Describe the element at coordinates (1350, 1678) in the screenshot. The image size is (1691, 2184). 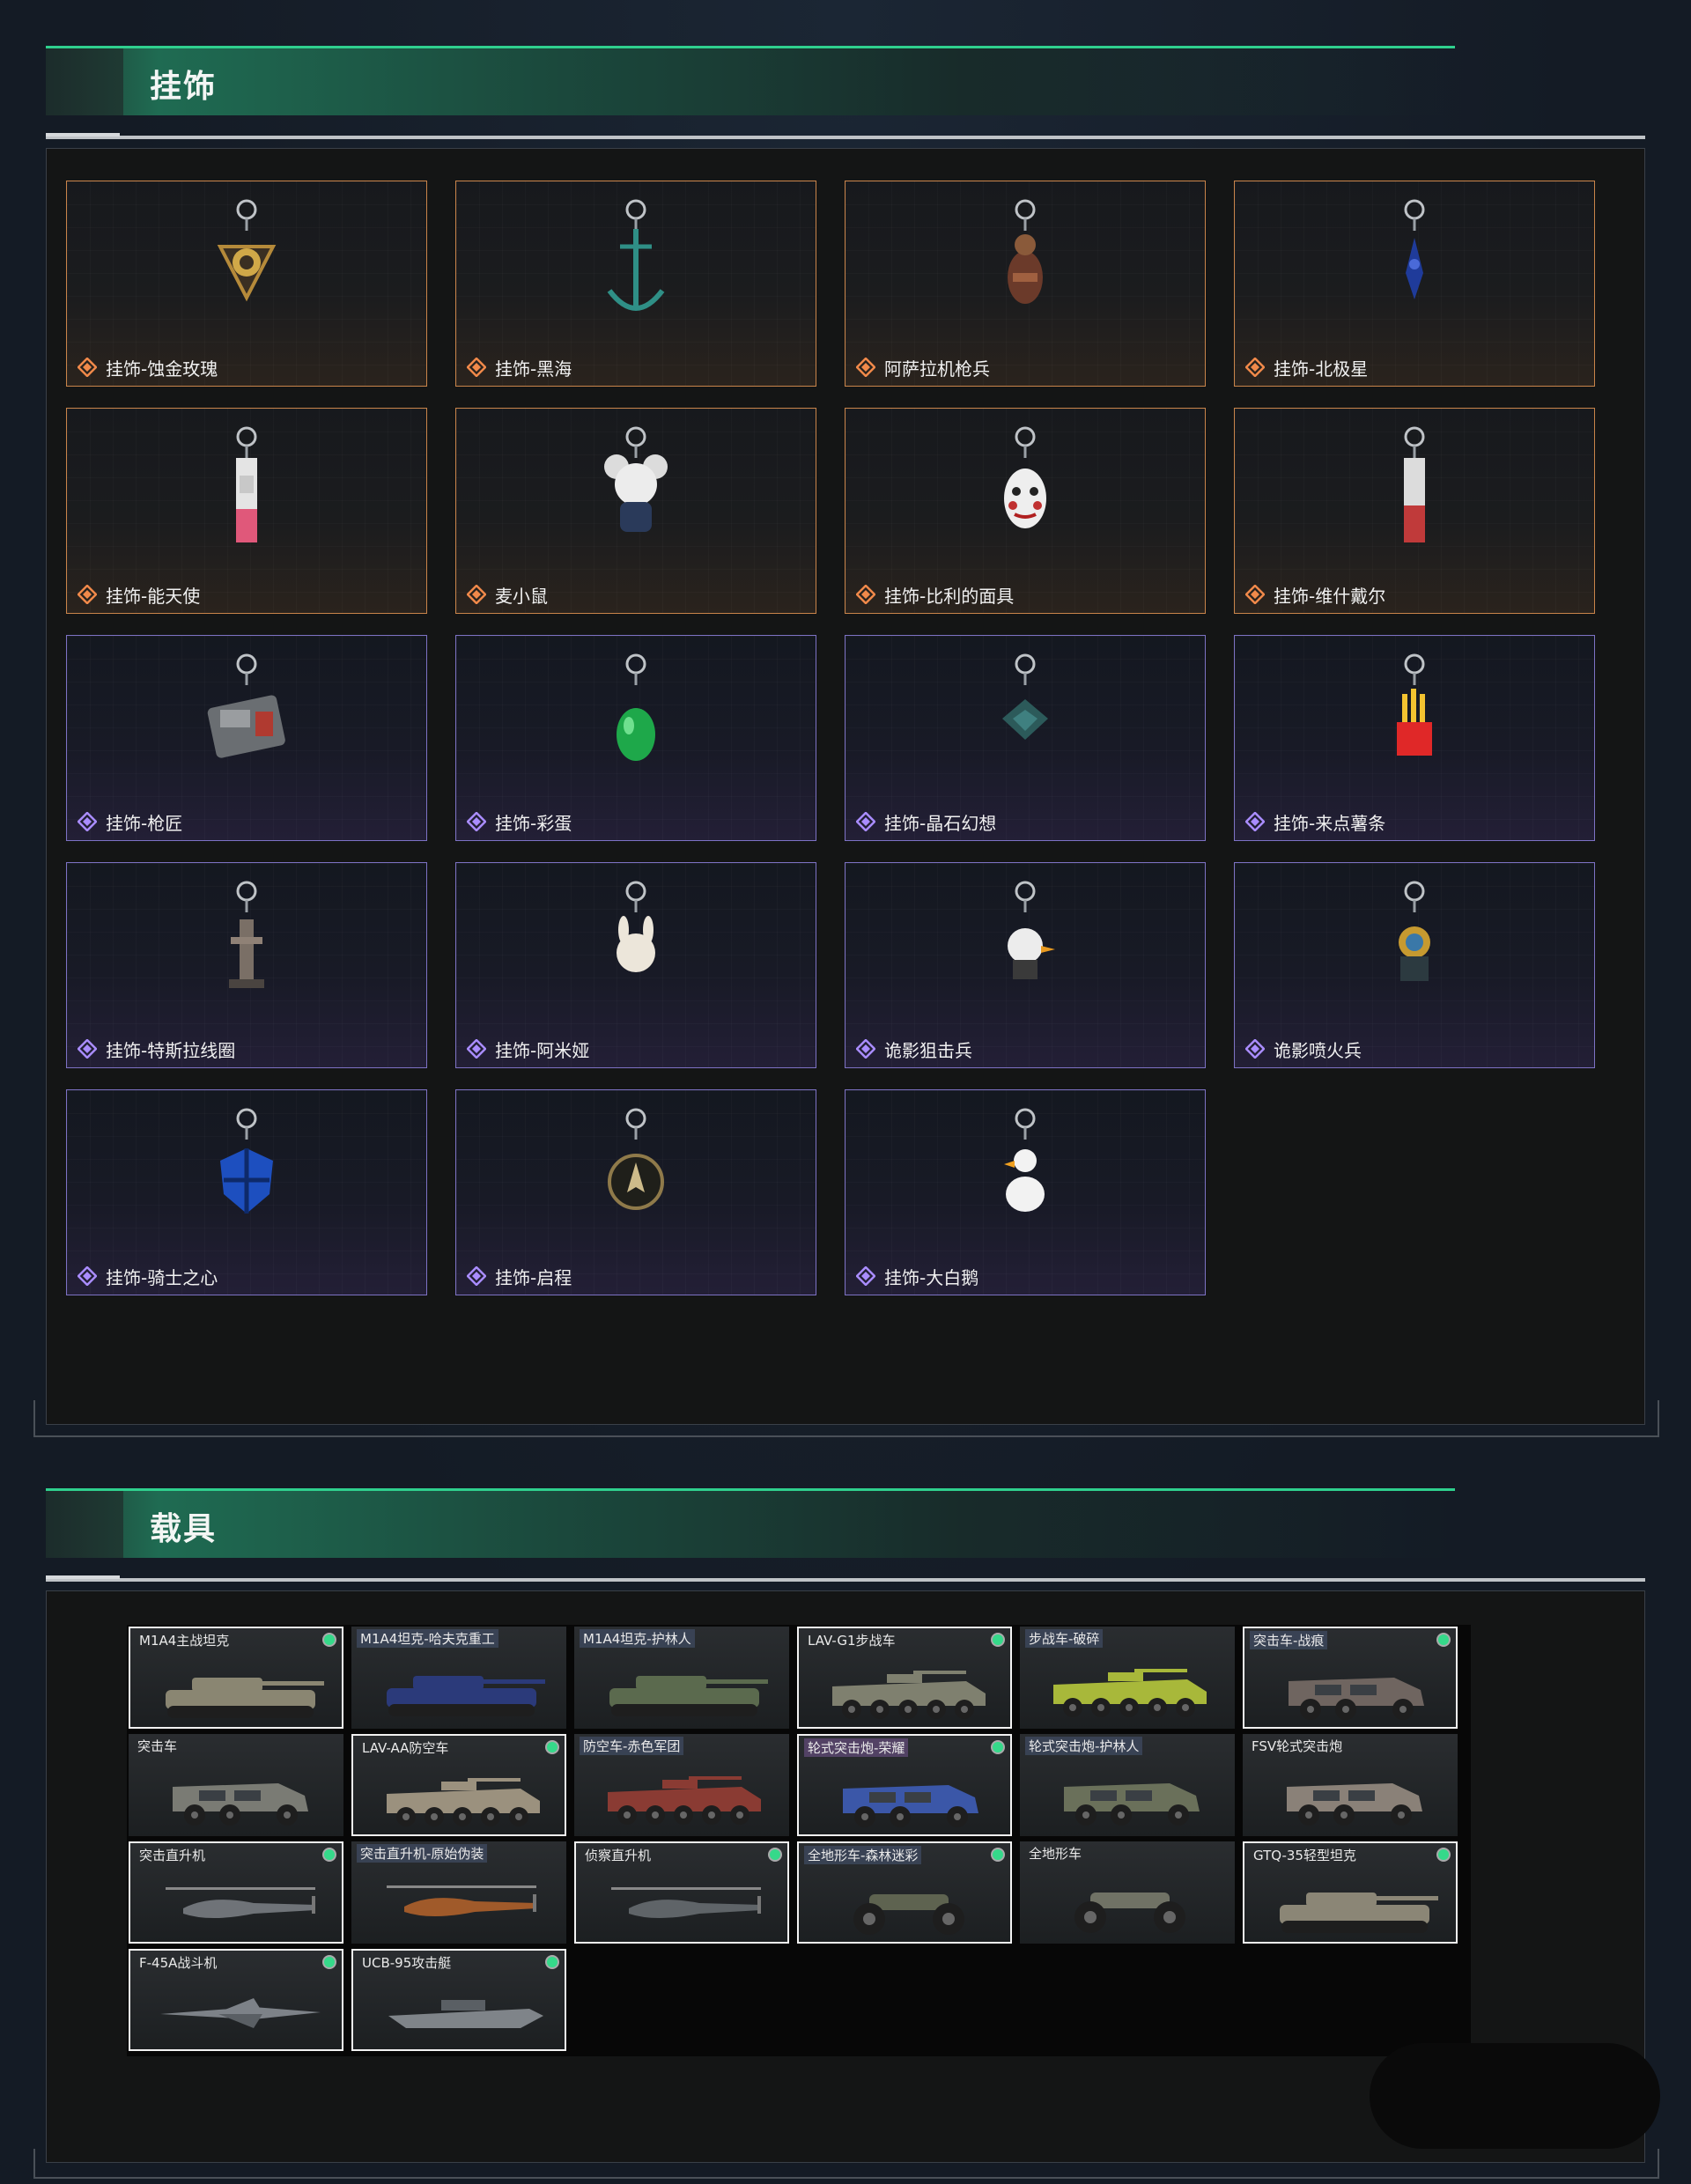
I see `vehicle-card: 突击车-战痕` at that location.